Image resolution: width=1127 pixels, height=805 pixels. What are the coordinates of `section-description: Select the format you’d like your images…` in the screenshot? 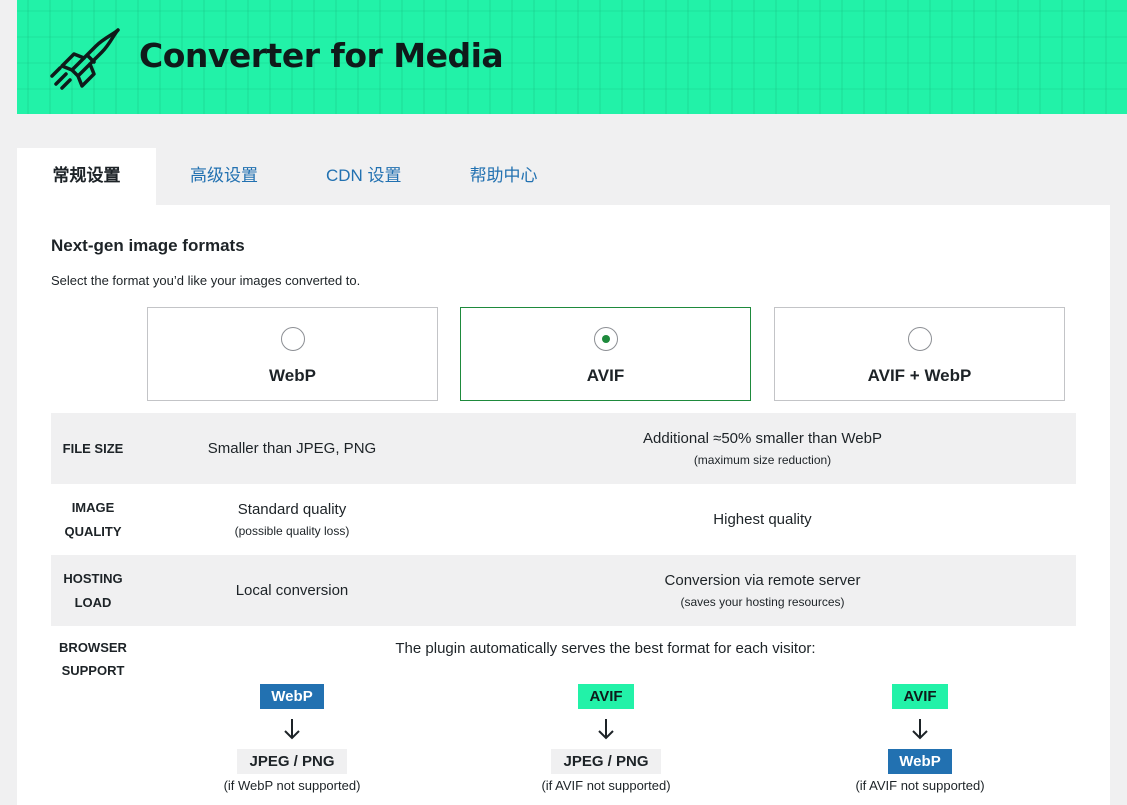 It's located at (206, 280).